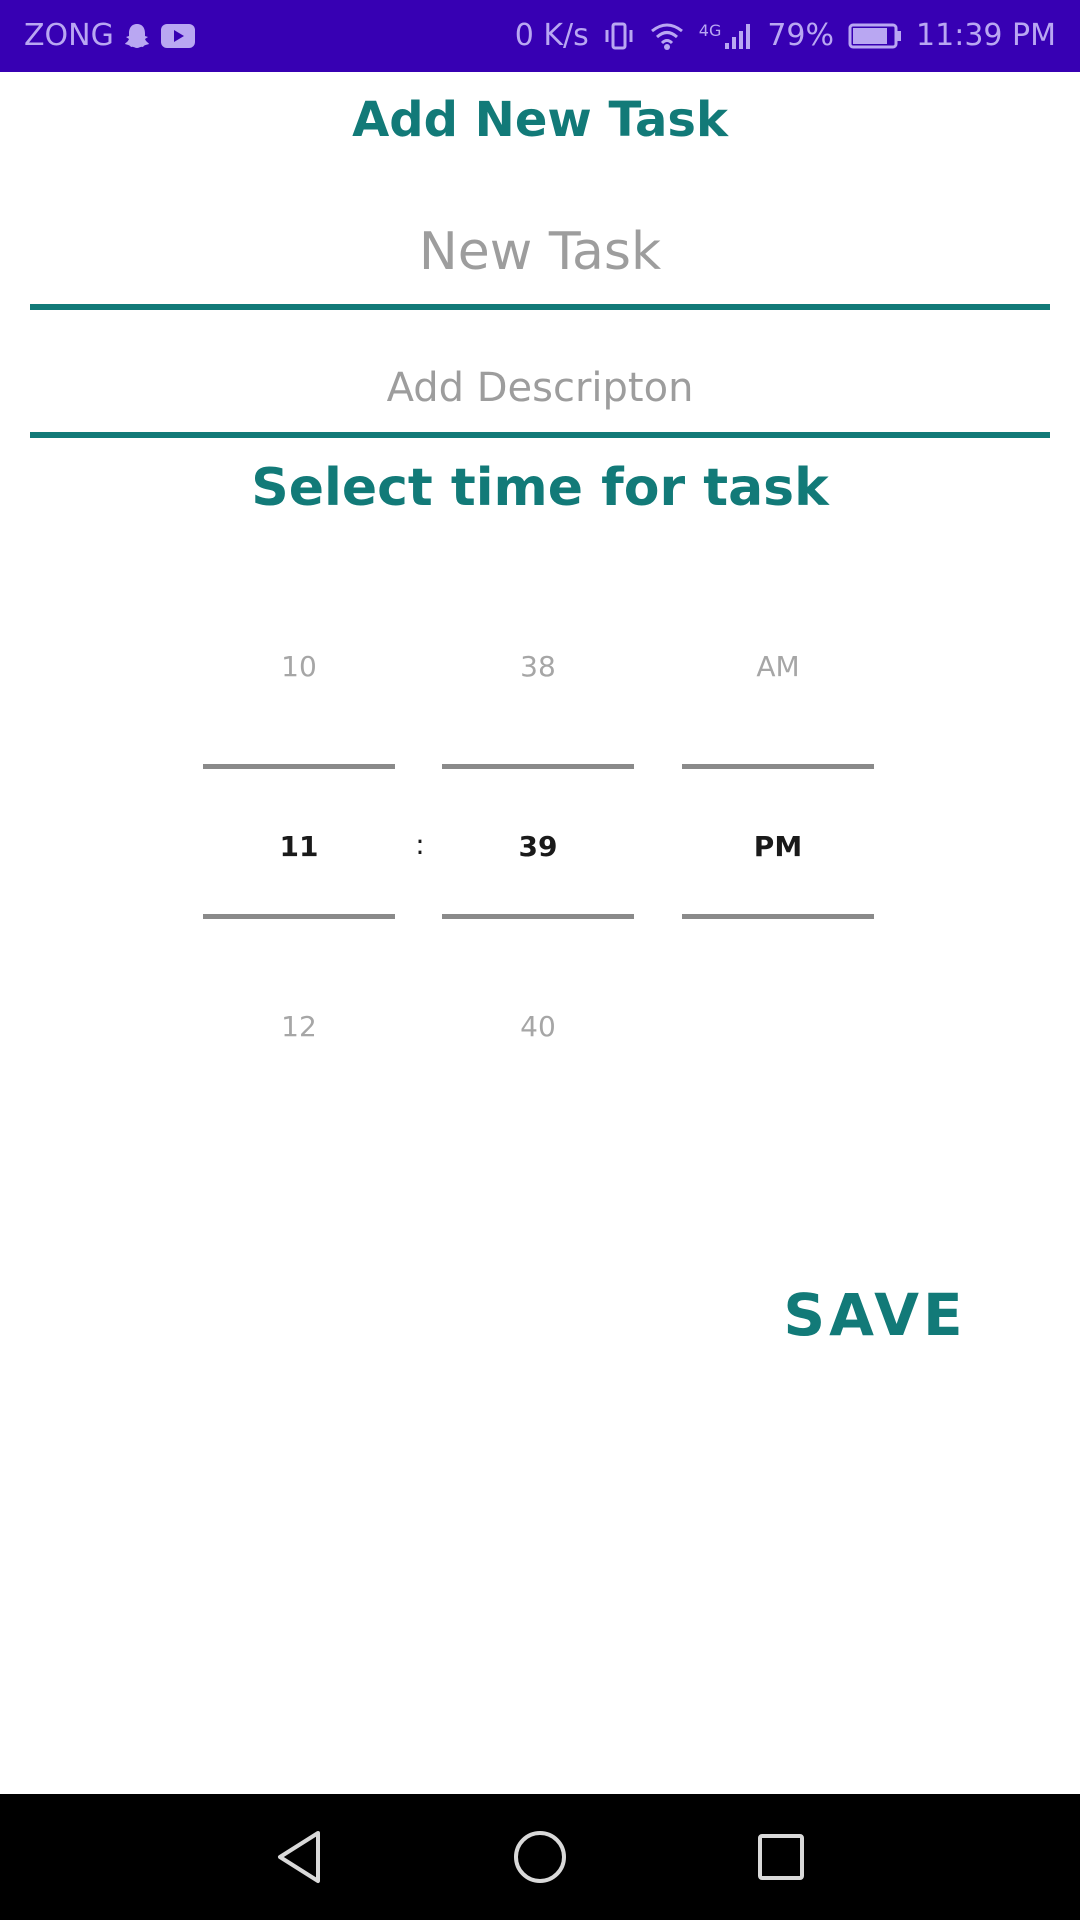 This screenshot has width=1080, height=1920. What do you see at coordinates (299, 916) in the screenshot?
I see `hour-divider-bottom` at bounding box center [299, 916].